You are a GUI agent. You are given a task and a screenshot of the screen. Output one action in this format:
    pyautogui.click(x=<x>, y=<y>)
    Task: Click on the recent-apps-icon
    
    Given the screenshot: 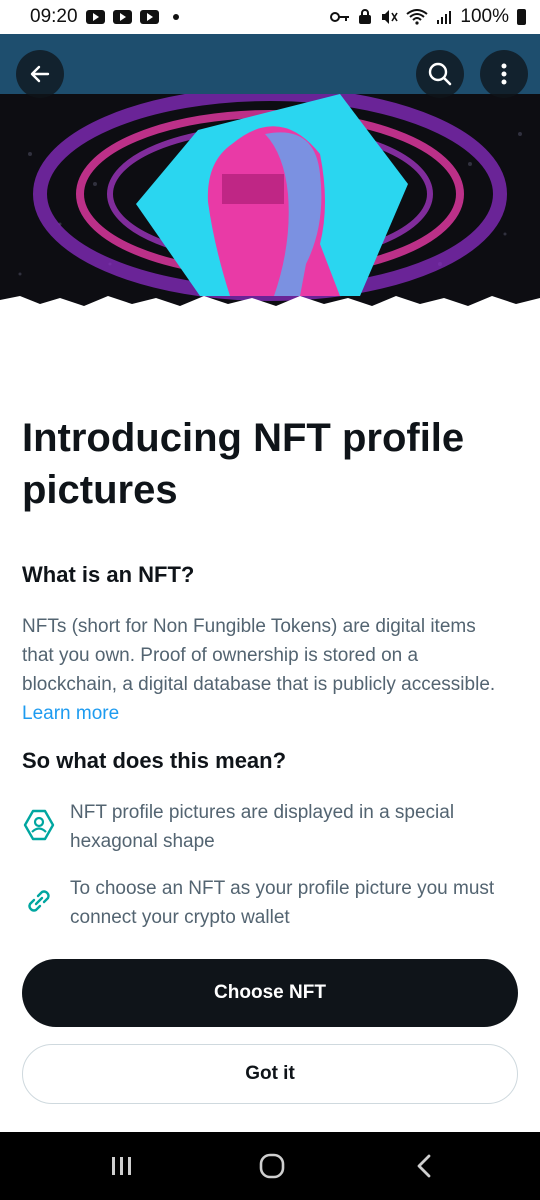 What is the action you would take?
    pyautogui.click(x=121, y=1166)
    